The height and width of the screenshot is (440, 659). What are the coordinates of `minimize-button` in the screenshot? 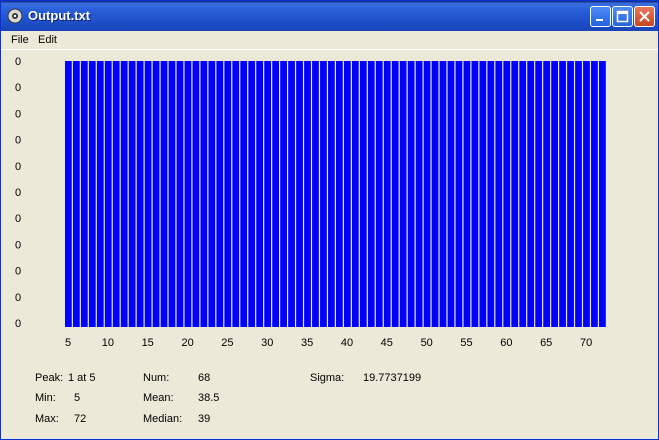 It's located at (600, 16).